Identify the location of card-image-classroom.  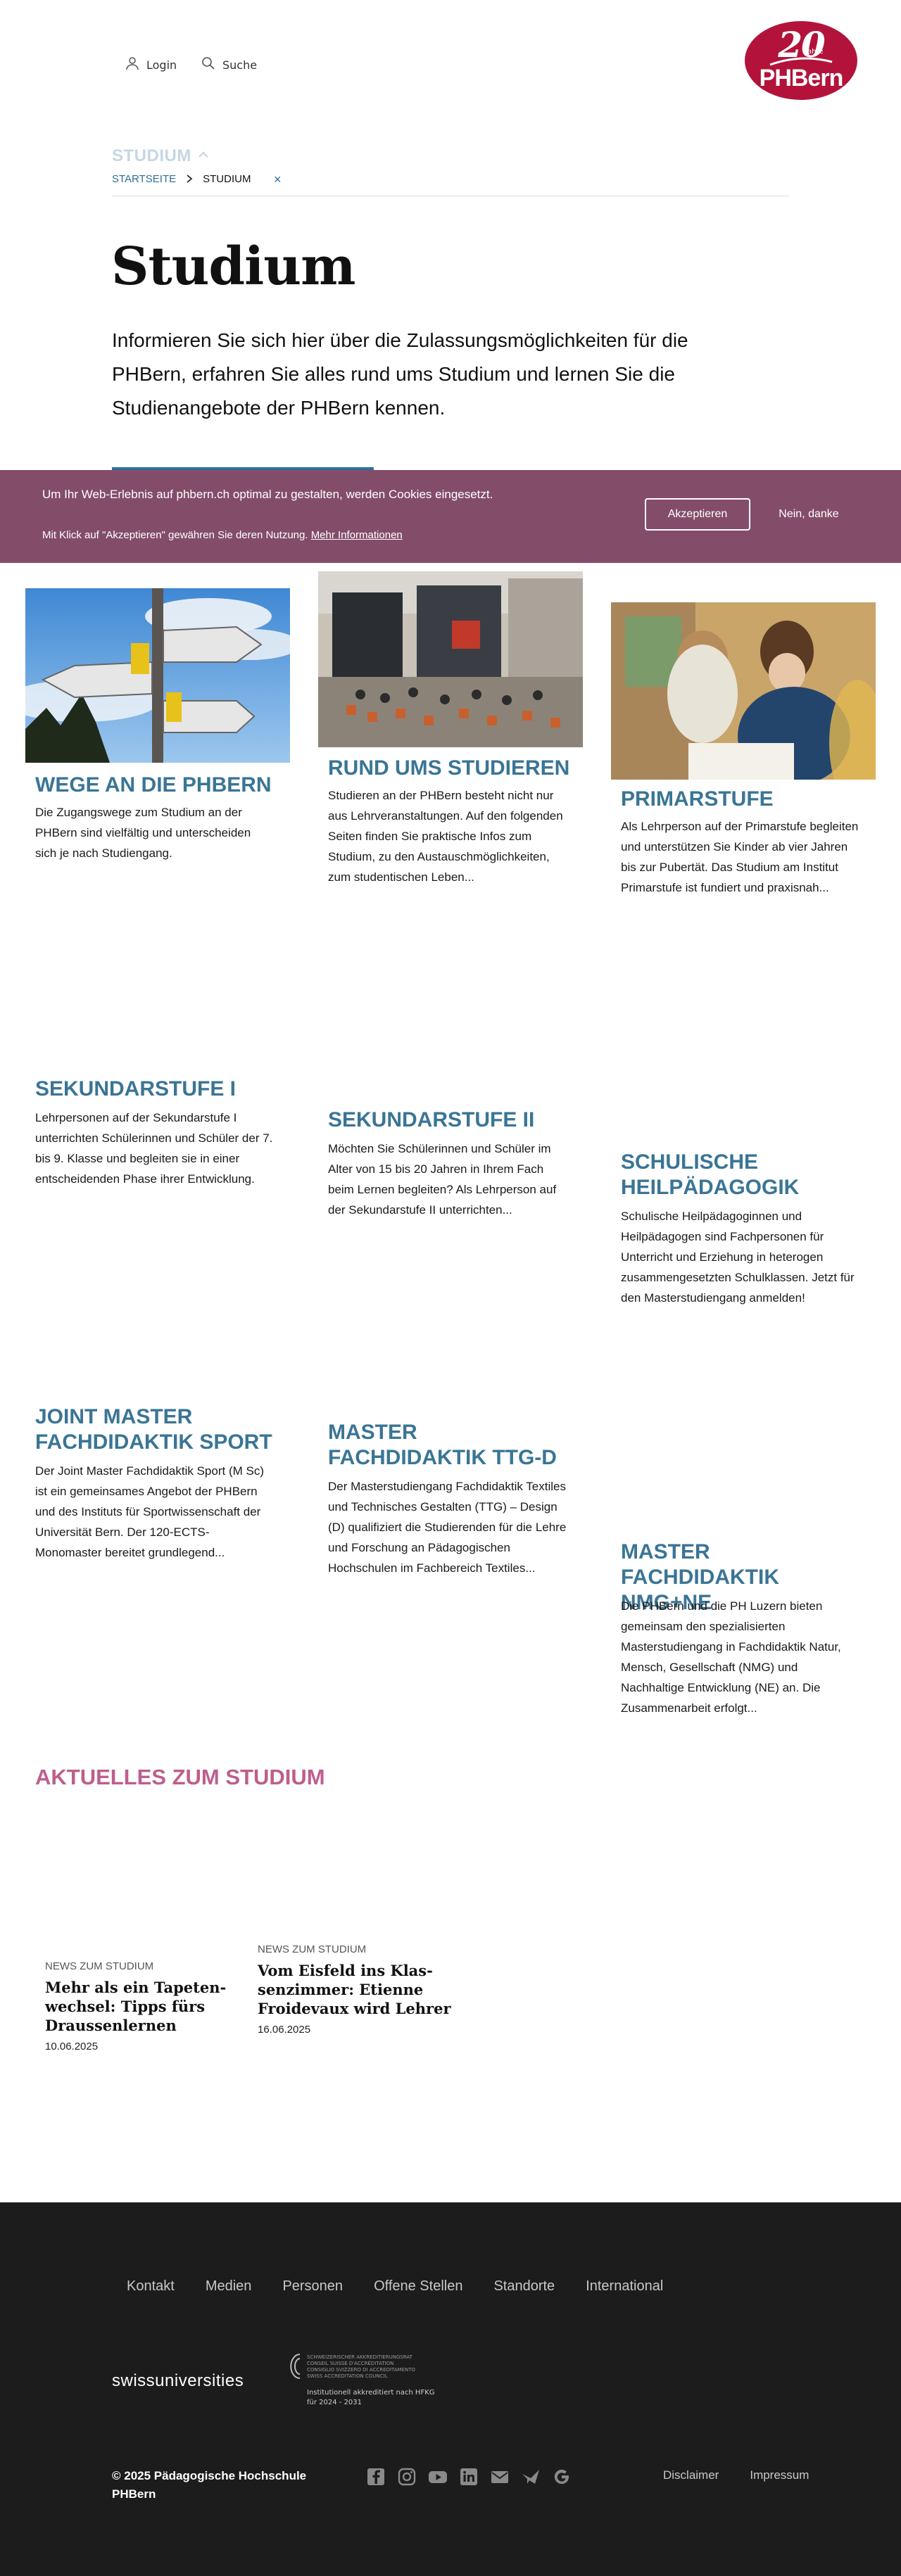
(743, 691).